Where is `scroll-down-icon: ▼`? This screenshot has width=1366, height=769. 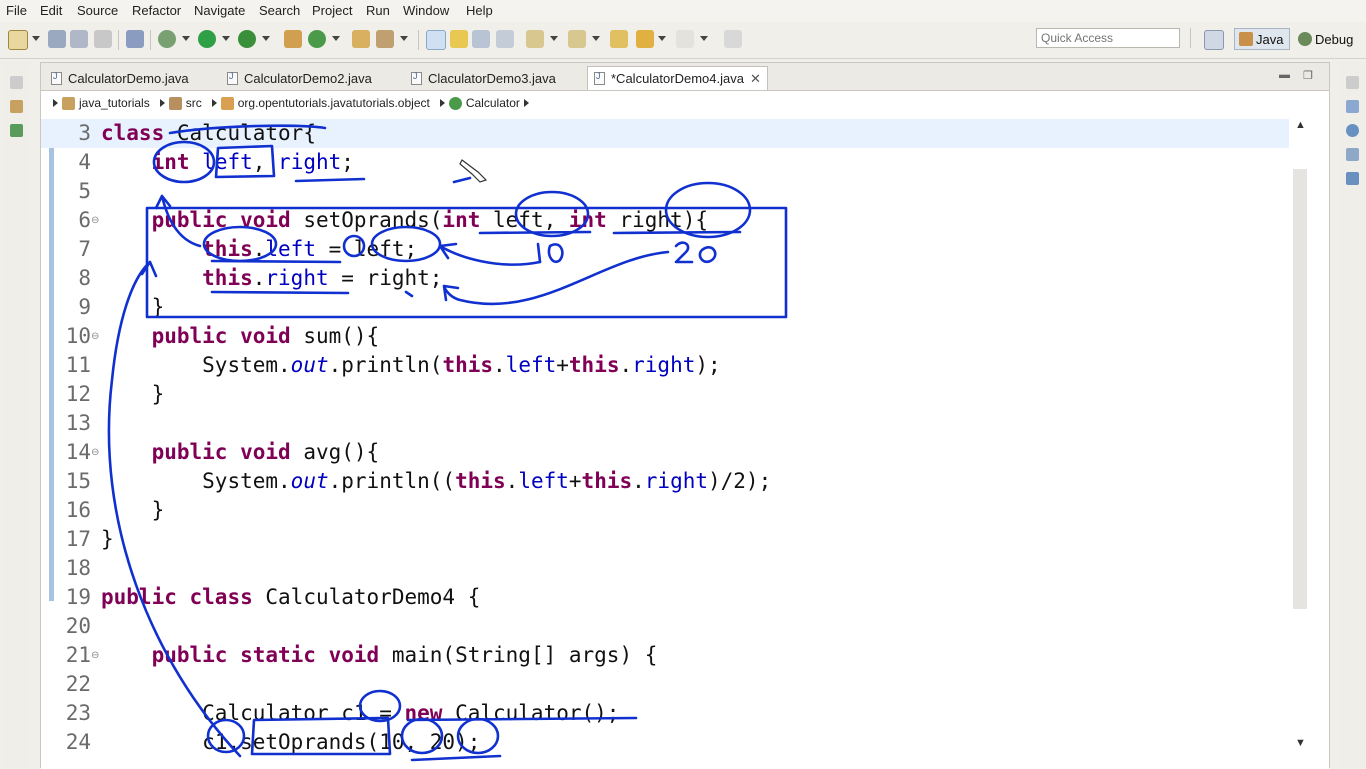 scroll-down-icon: ▼ is located at coordinates (1300, 743).